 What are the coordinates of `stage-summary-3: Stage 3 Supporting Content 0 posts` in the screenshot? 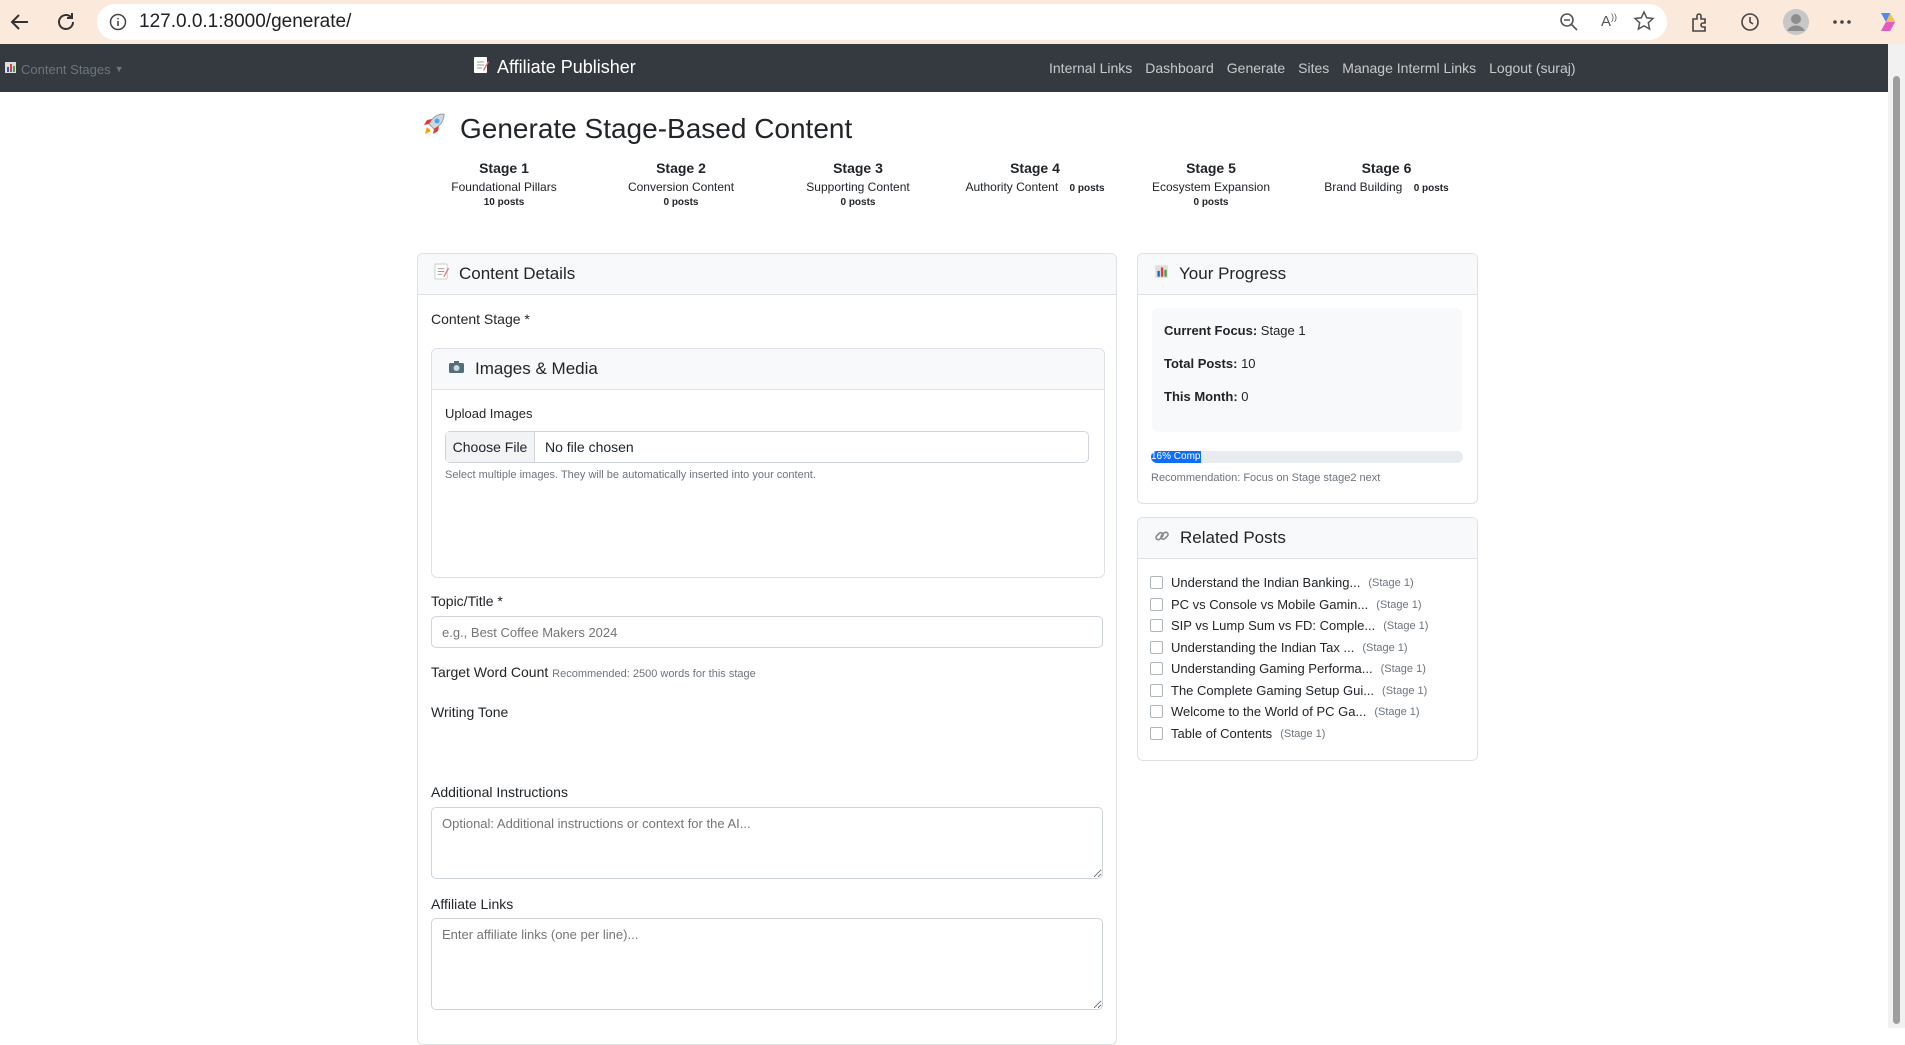 It's located at (858, 184).